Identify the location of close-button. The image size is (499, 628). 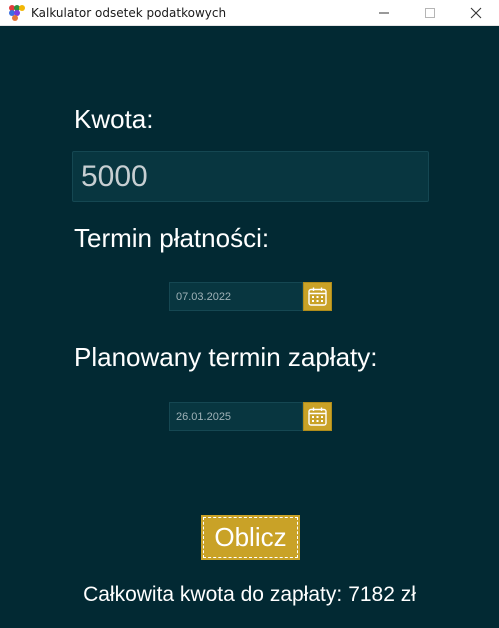
(476, 13).